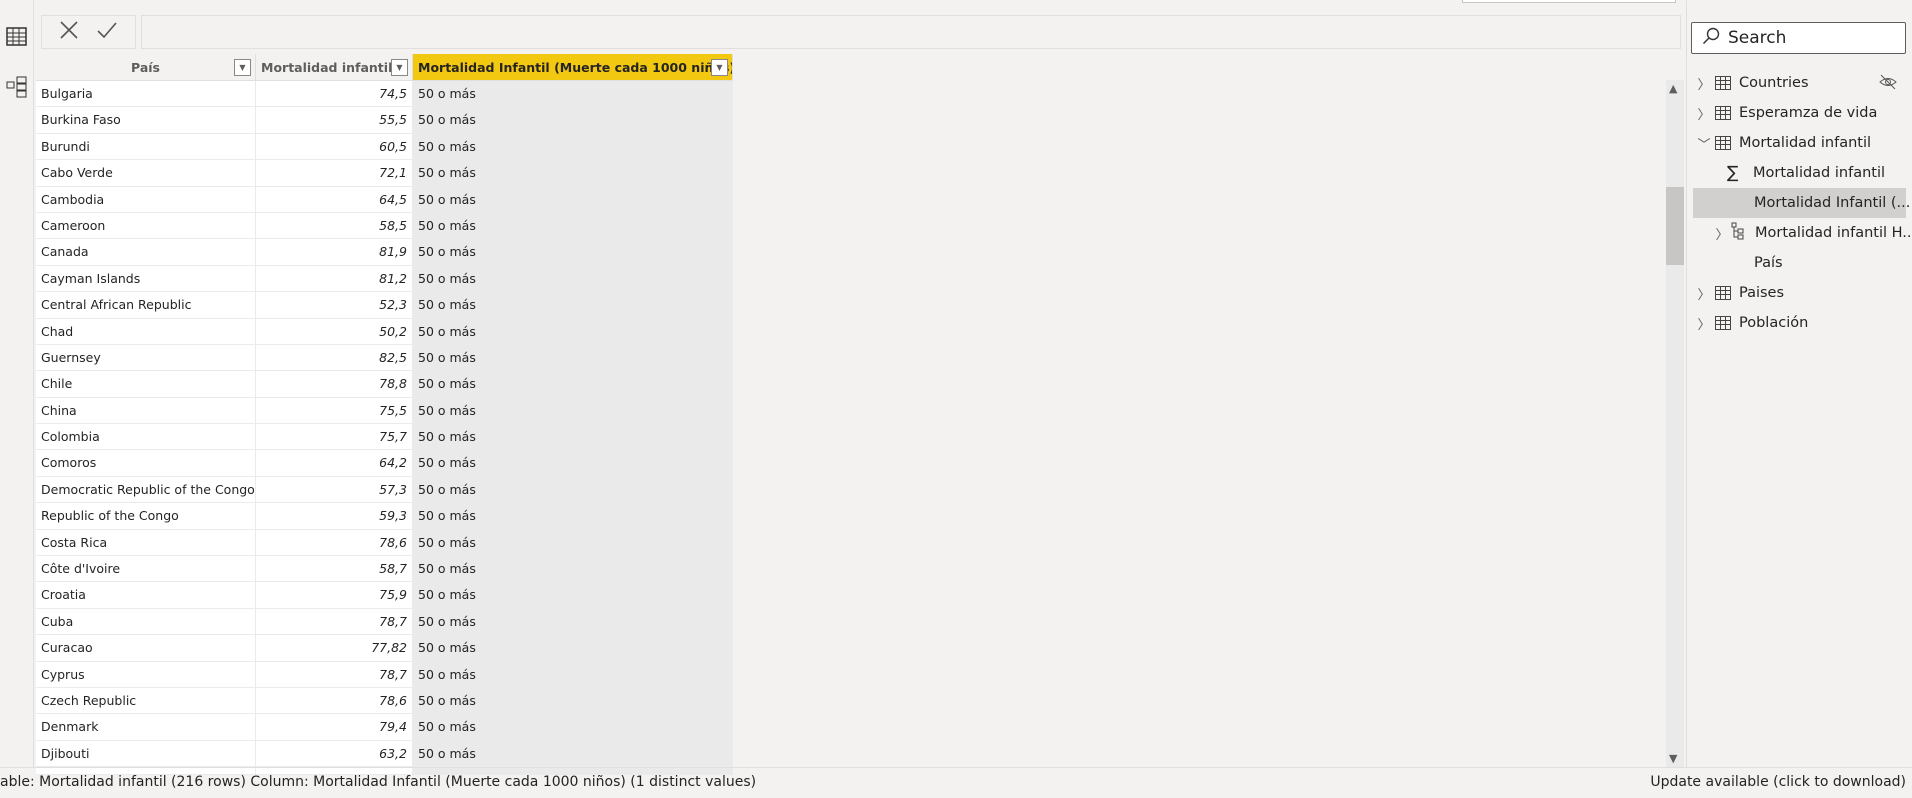 This screenshot has height=798, width=1912. I want to click on table-cell: 75,9, so click(334, 595).